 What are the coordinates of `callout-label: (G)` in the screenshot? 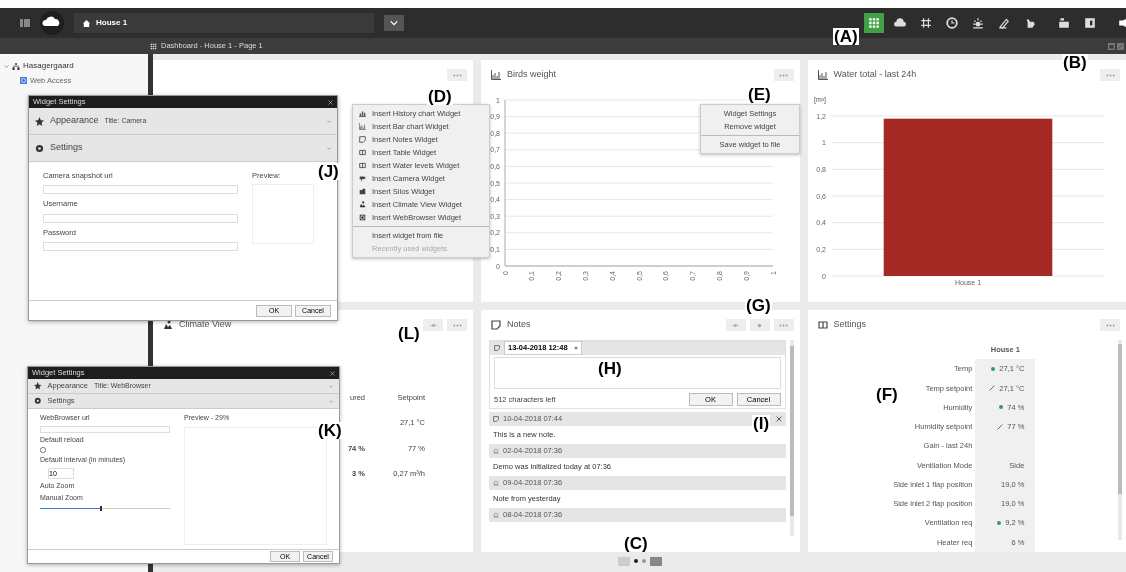 It's located at (758, 305).